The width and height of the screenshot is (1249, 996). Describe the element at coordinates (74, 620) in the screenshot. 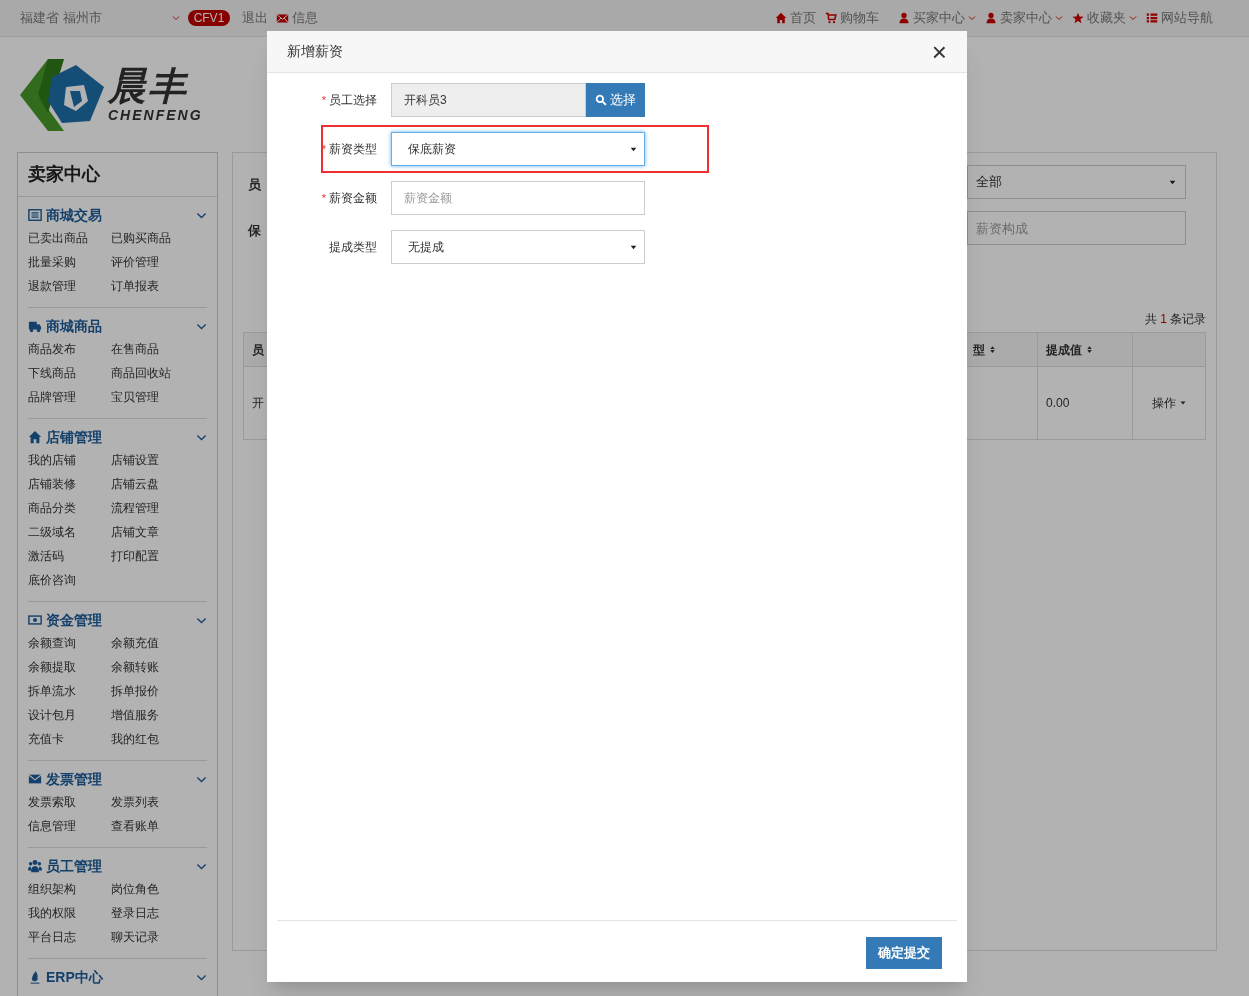

I see `section-title: 资金管理` at that location.